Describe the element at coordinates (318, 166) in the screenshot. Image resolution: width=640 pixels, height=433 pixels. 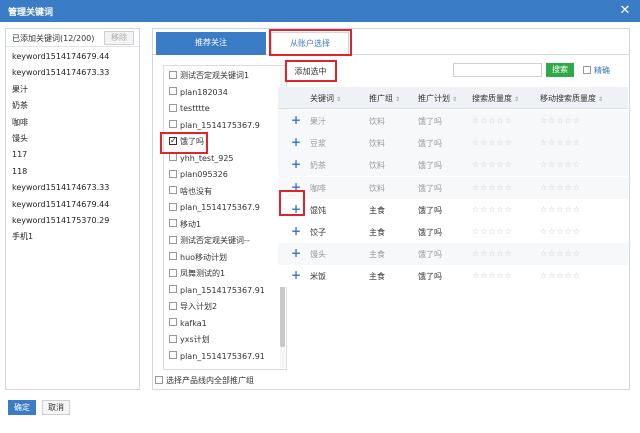
I see `cell-keyword: 奶茶` at that location.